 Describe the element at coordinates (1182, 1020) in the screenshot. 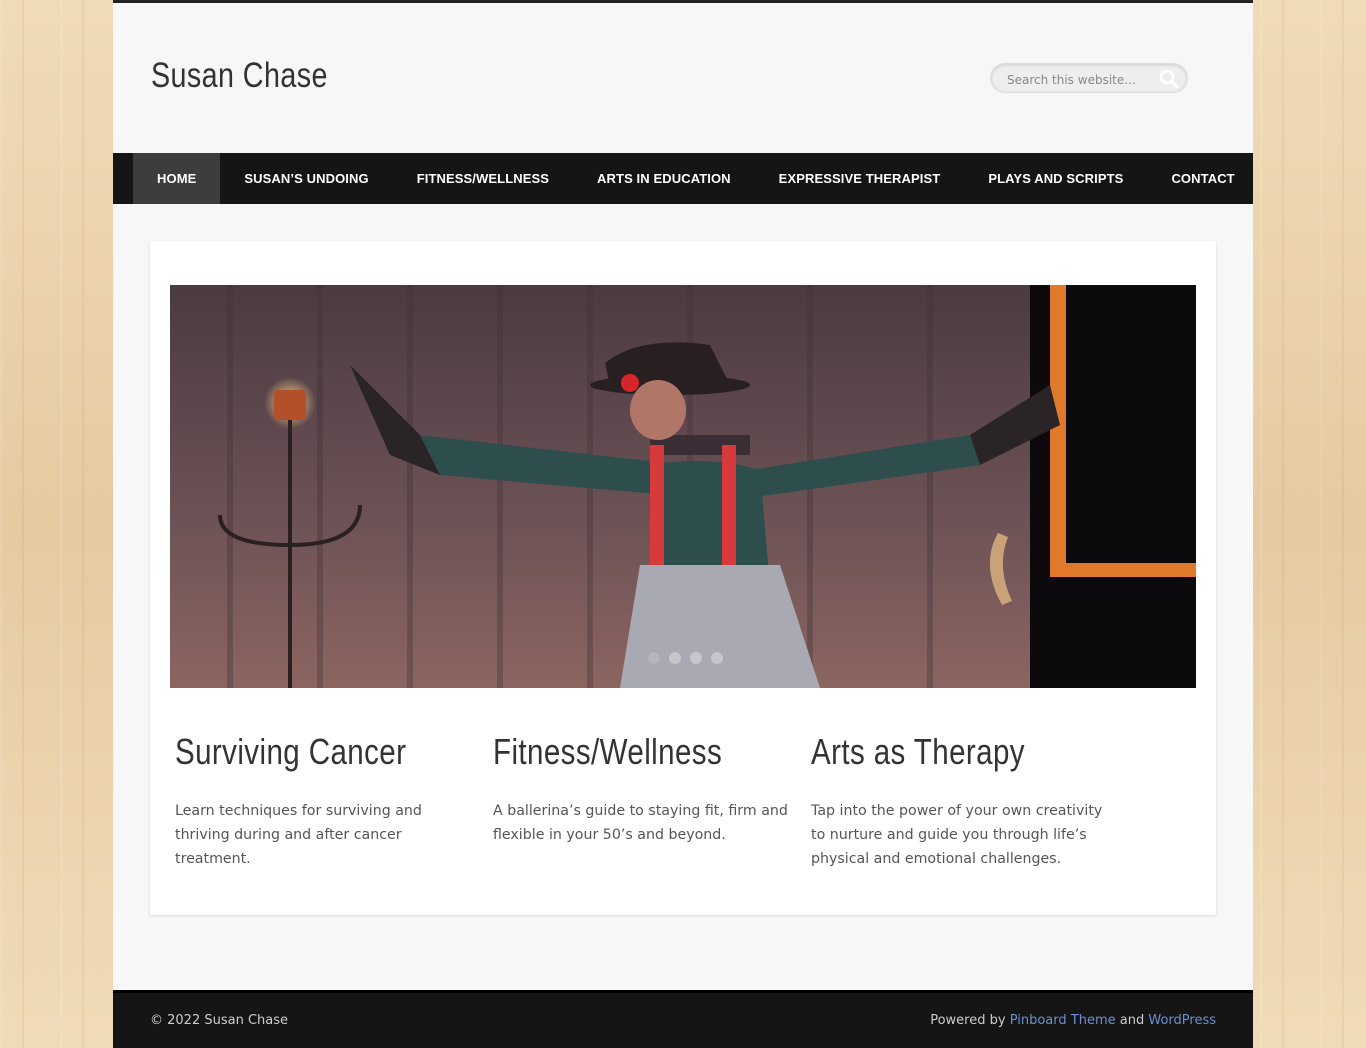

I see `wordpress-link: WordPress` at that location.